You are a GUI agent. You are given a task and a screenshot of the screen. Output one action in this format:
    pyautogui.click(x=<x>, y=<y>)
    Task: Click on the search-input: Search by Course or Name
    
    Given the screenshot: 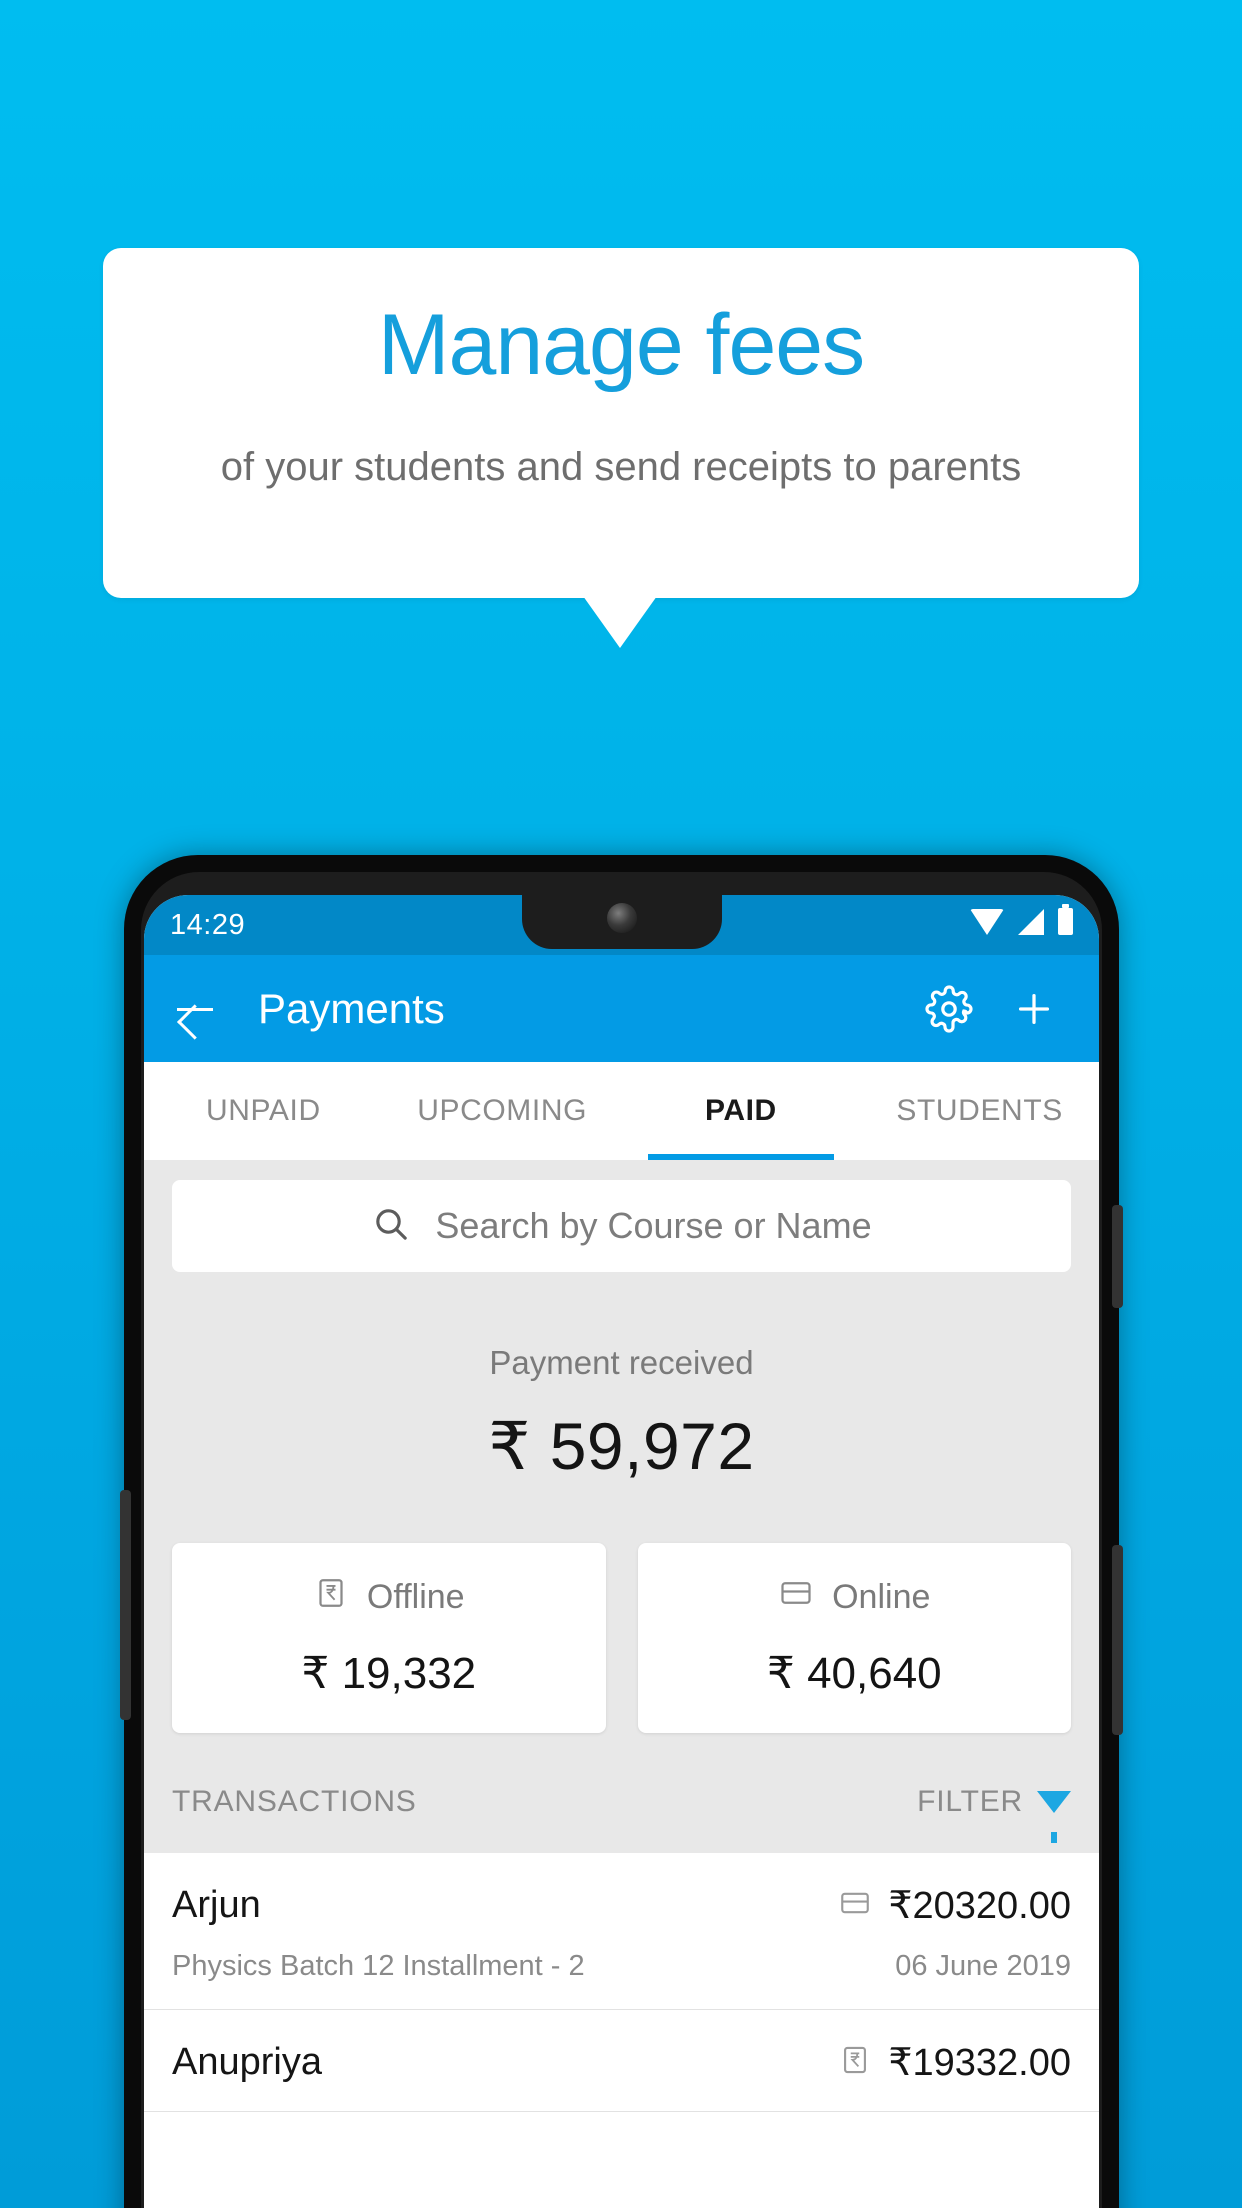 What is the action you would take?
    pyautogui.click(x=621, y=1226)
    